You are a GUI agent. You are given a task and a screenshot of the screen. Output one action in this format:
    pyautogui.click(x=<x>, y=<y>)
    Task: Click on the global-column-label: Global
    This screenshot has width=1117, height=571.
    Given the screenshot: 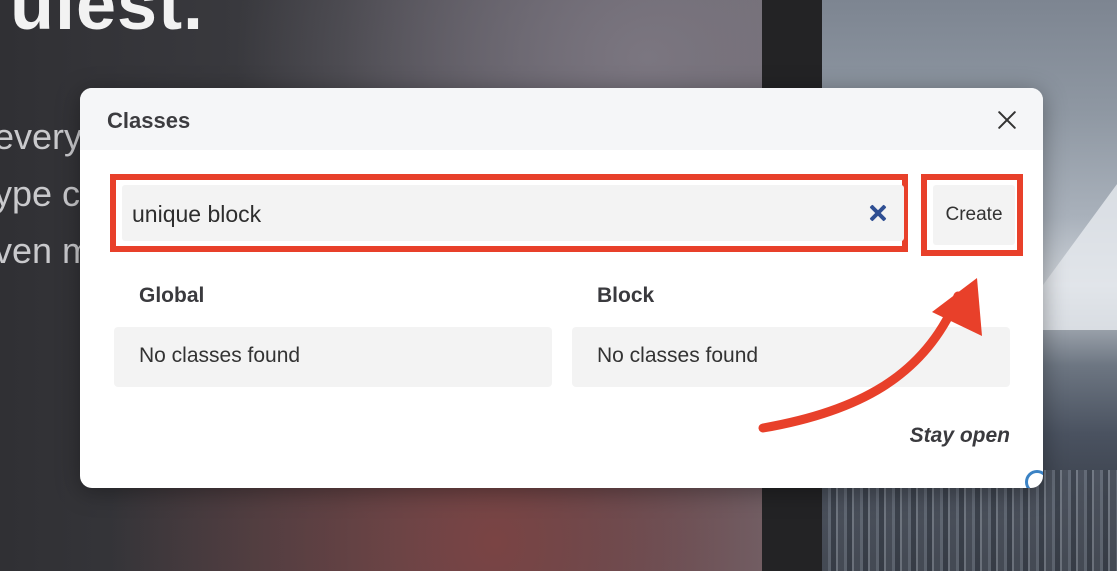 What is the action you would take?
    pyautogui.click(x=172, y=295)
    